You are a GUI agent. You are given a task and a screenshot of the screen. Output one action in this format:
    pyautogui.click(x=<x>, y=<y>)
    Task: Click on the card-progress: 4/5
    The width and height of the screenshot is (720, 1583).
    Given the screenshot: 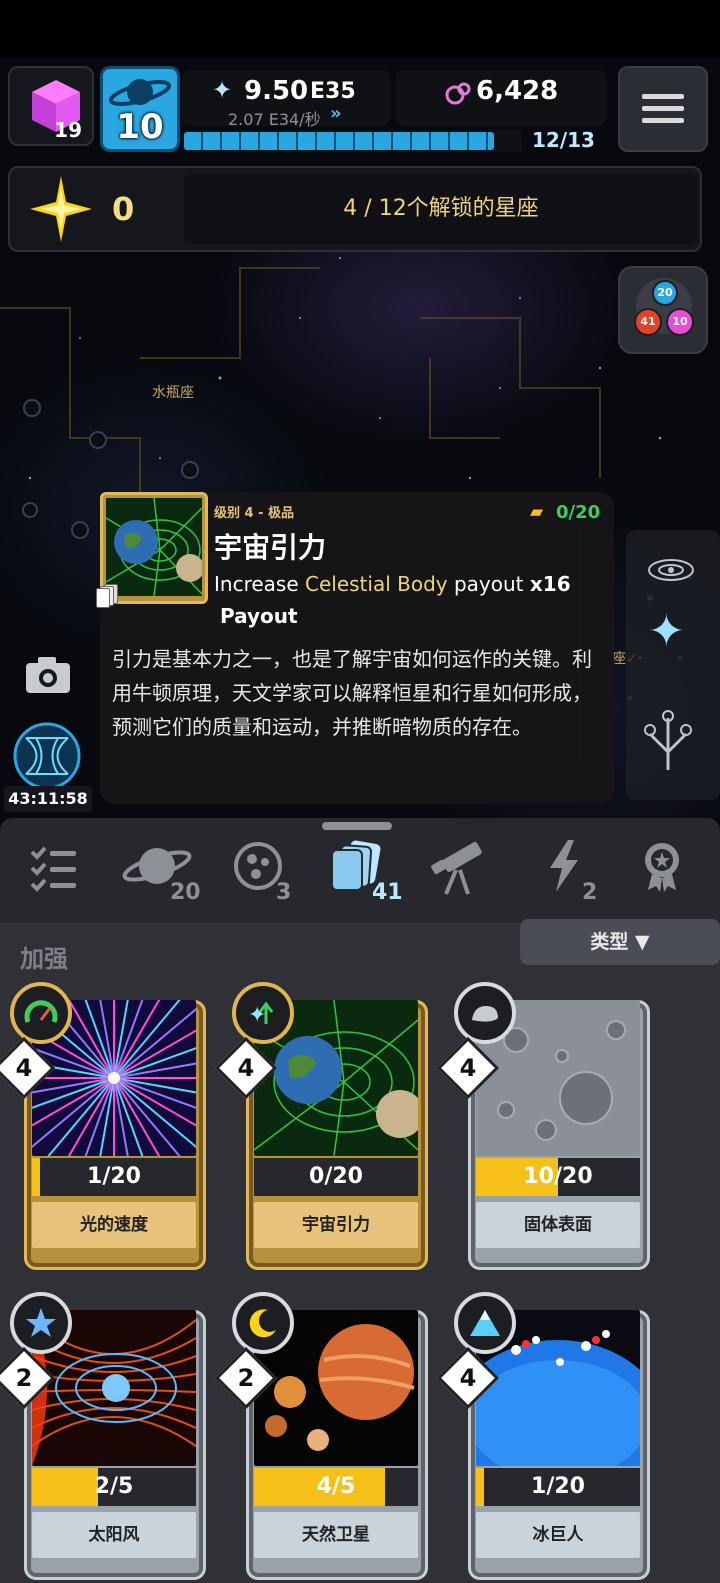 What is the action you would take?
    pyautogui.click(x=336, y=1487)
    